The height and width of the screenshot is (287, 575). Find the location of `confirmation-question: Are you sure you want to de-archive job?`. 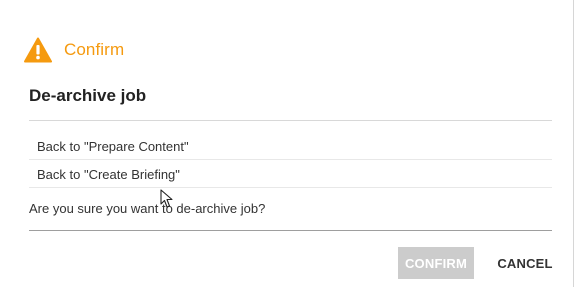

confirmation-question: Are you sure you want to de-archive job? is located at coordinates (147, 208).